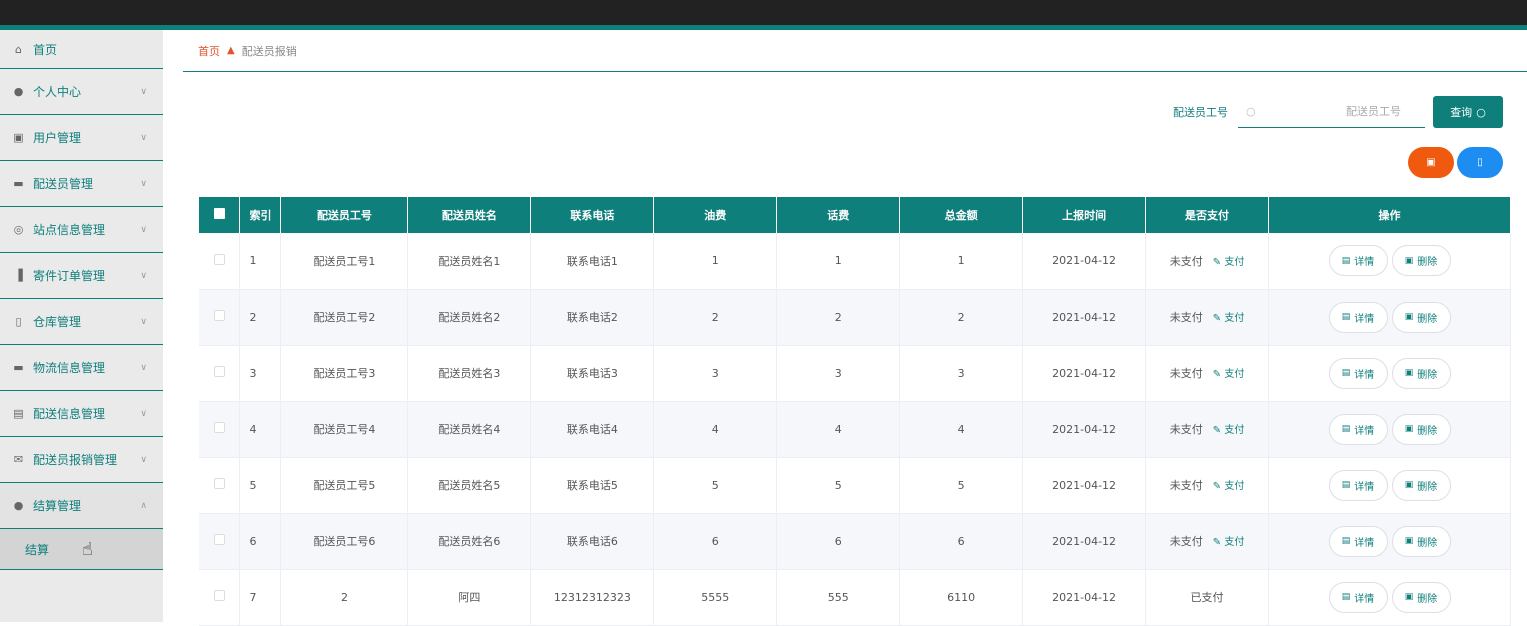  Describe the element at coordinates (45, 49) in the screenshot. I see `sidebar-item-label: 首页` at that location.